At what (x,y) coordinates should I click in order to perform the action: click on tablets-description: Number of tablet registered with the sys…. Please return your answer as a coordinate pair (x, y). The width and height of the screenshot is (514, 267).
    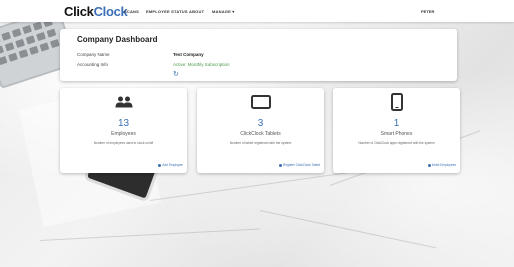
    Looking at the image, I should click on (260, 143).